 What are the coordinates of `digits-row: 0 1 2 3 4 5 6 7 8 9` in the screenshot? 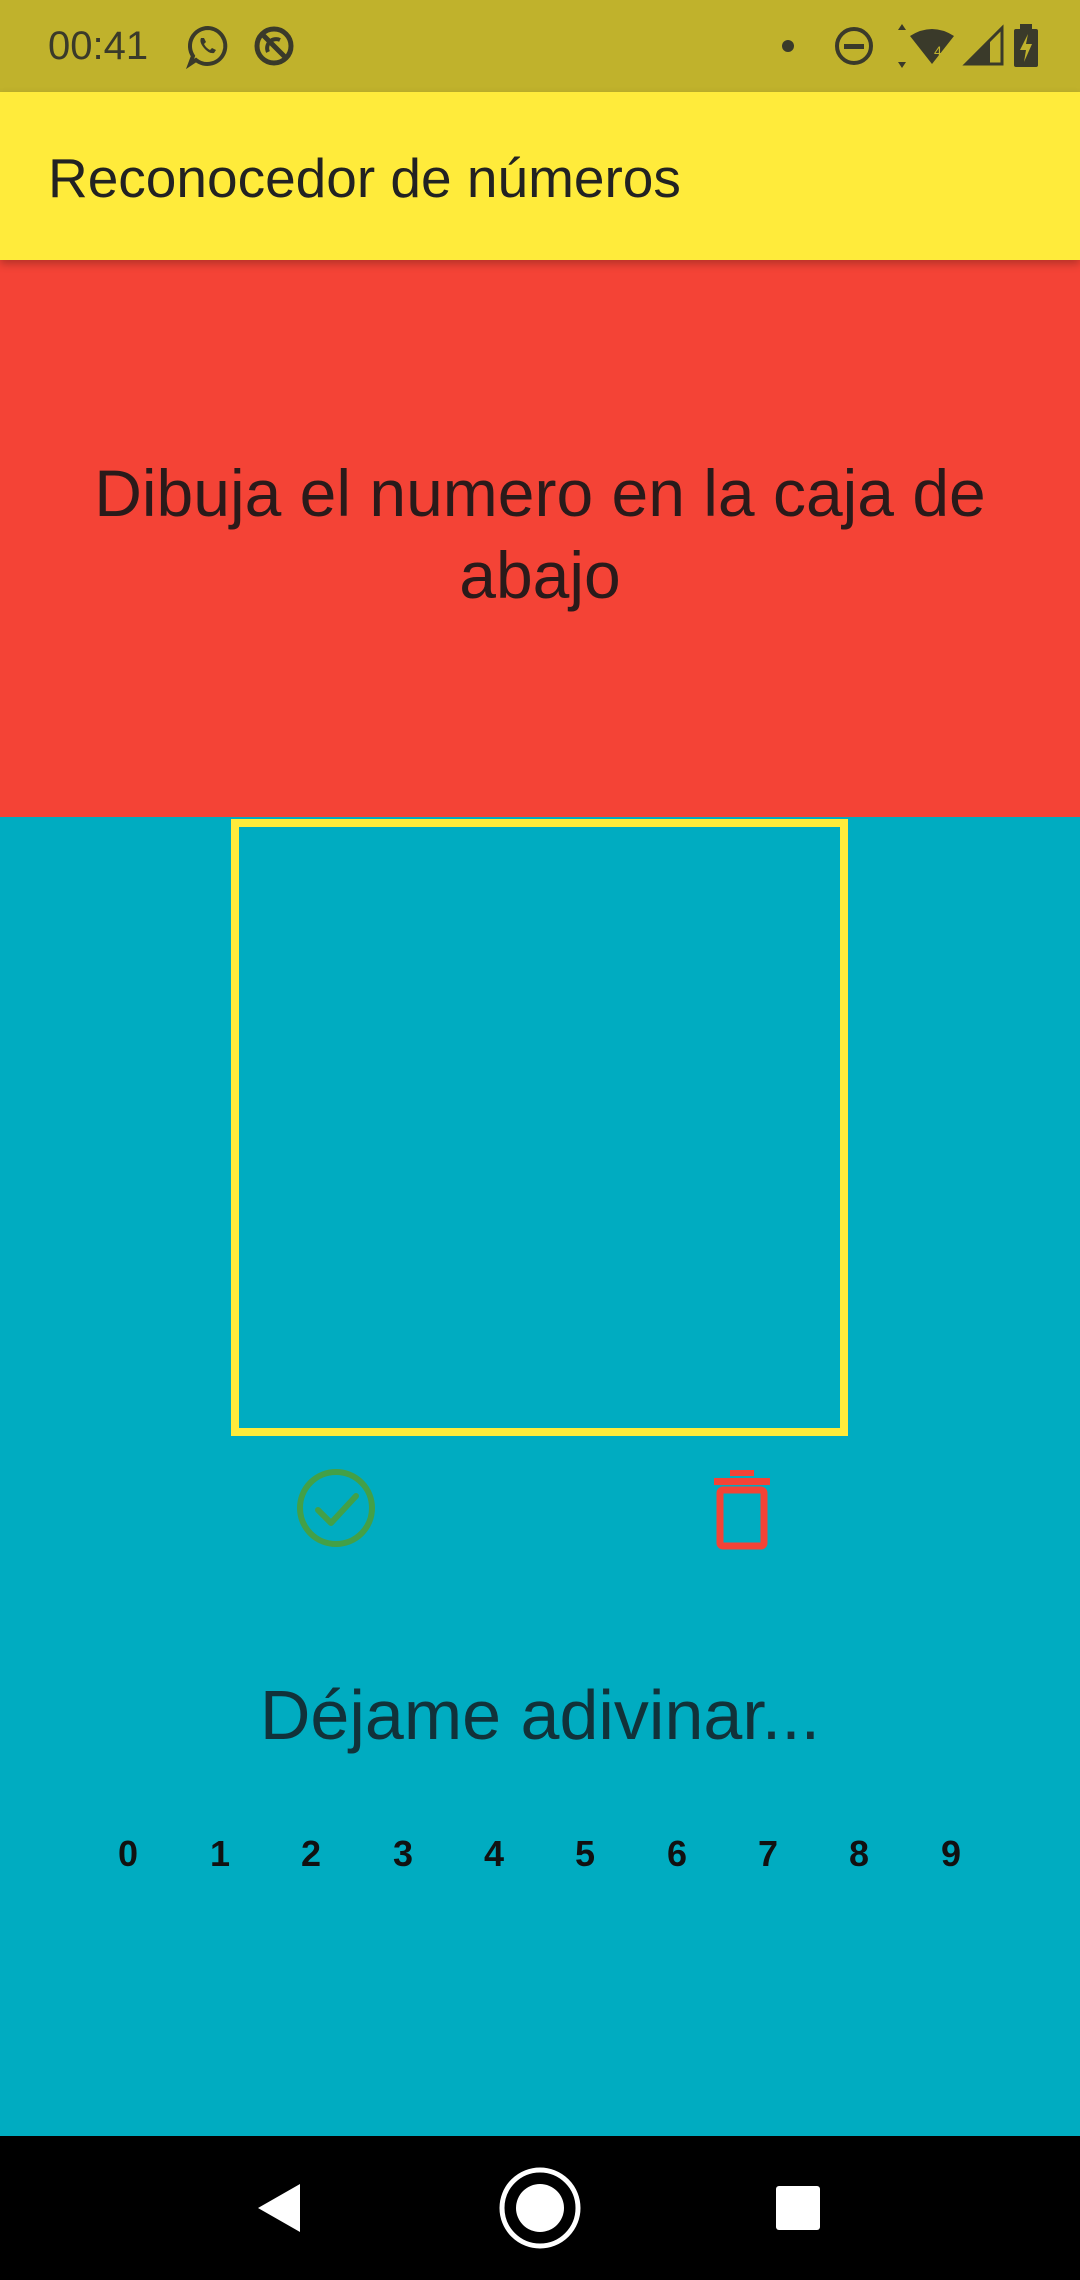 It's located at (540, 1854).